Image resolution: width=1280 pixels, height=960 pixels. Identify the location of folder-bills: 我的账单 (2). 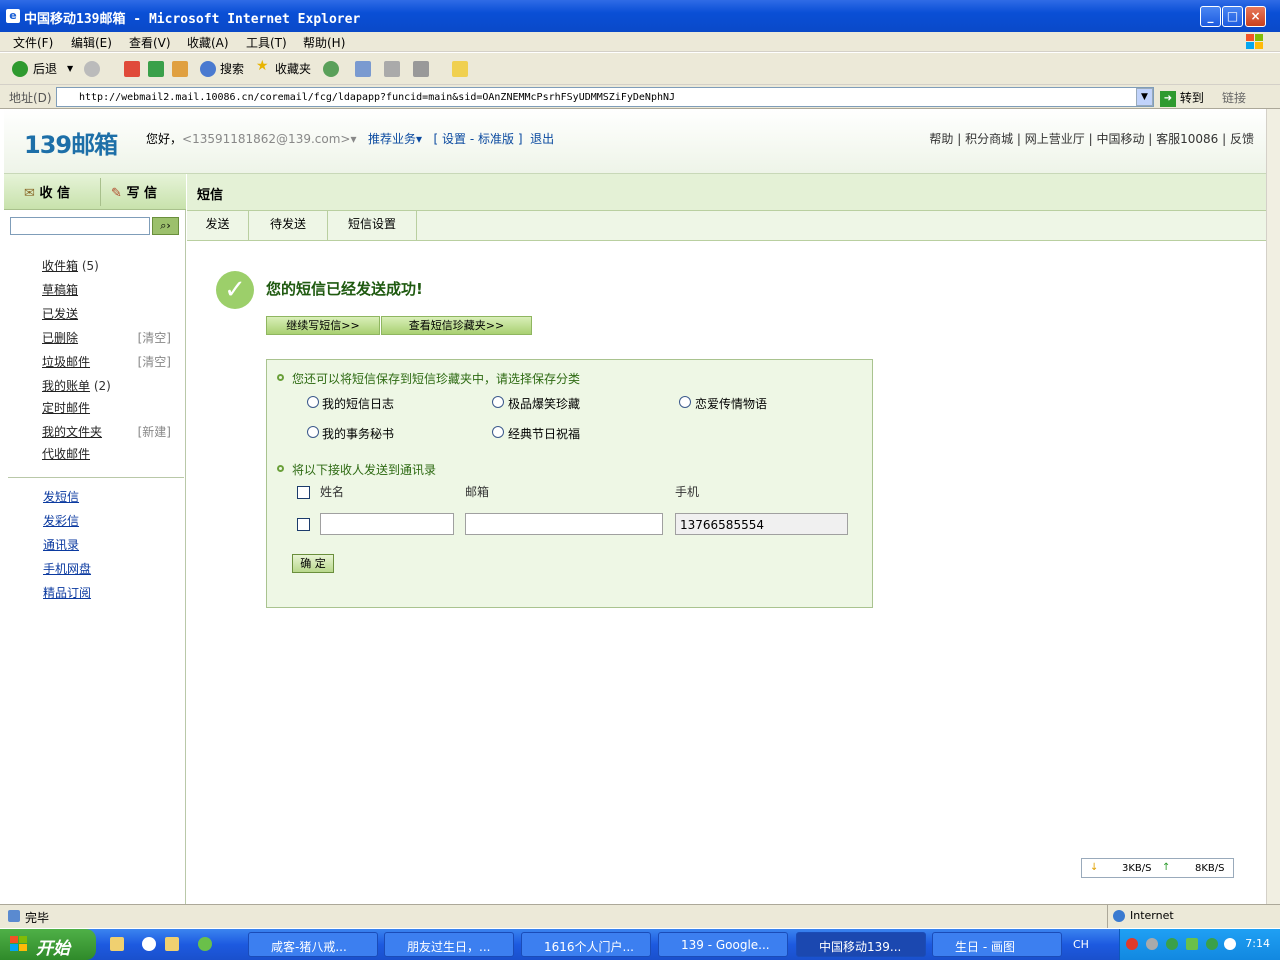
(76, 385).